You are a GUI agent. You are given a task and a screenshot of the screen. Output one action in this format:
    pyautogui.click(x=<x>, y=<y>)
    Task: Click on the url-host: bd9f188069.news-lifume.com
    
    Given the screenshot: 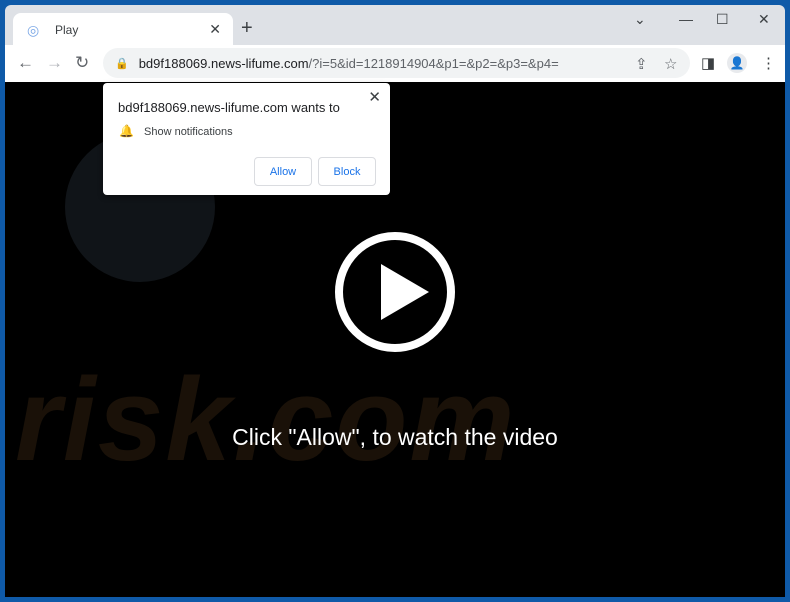 What is the action you would take?
    pyautogui.click(x=223, y=63)
    